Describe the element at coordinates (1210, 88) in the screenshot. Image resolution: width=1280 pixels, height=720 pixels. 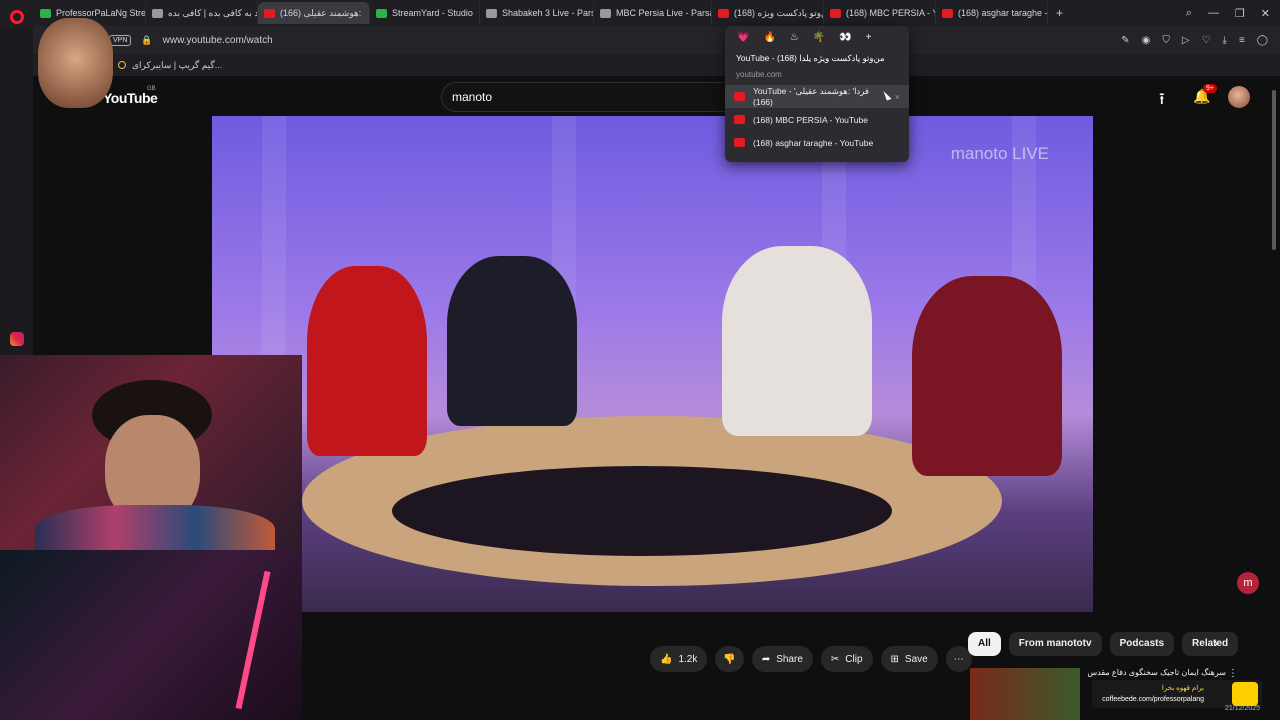
I see `notification-count-badge: 9+` at that location.